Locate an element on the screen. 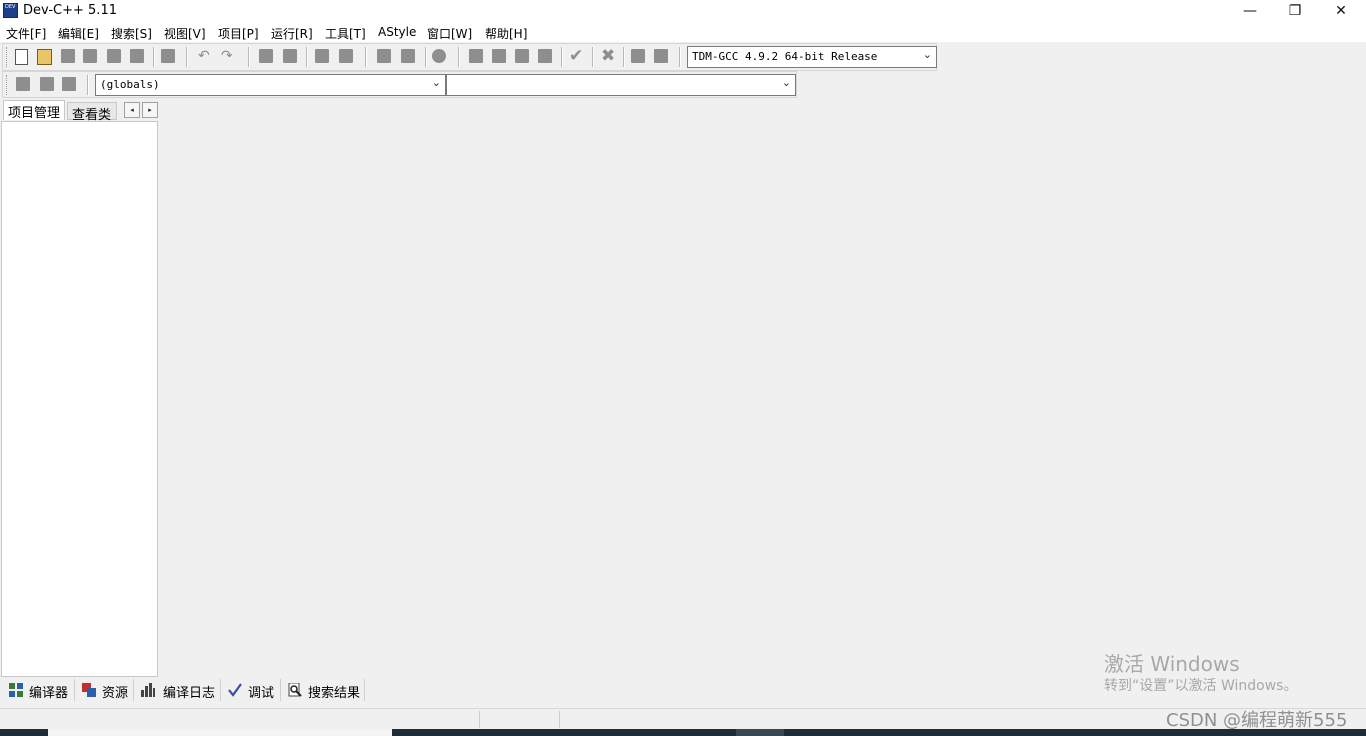 The image size is (1366, 736). tab-debug: 调试 is located at coordinates (251, 690).